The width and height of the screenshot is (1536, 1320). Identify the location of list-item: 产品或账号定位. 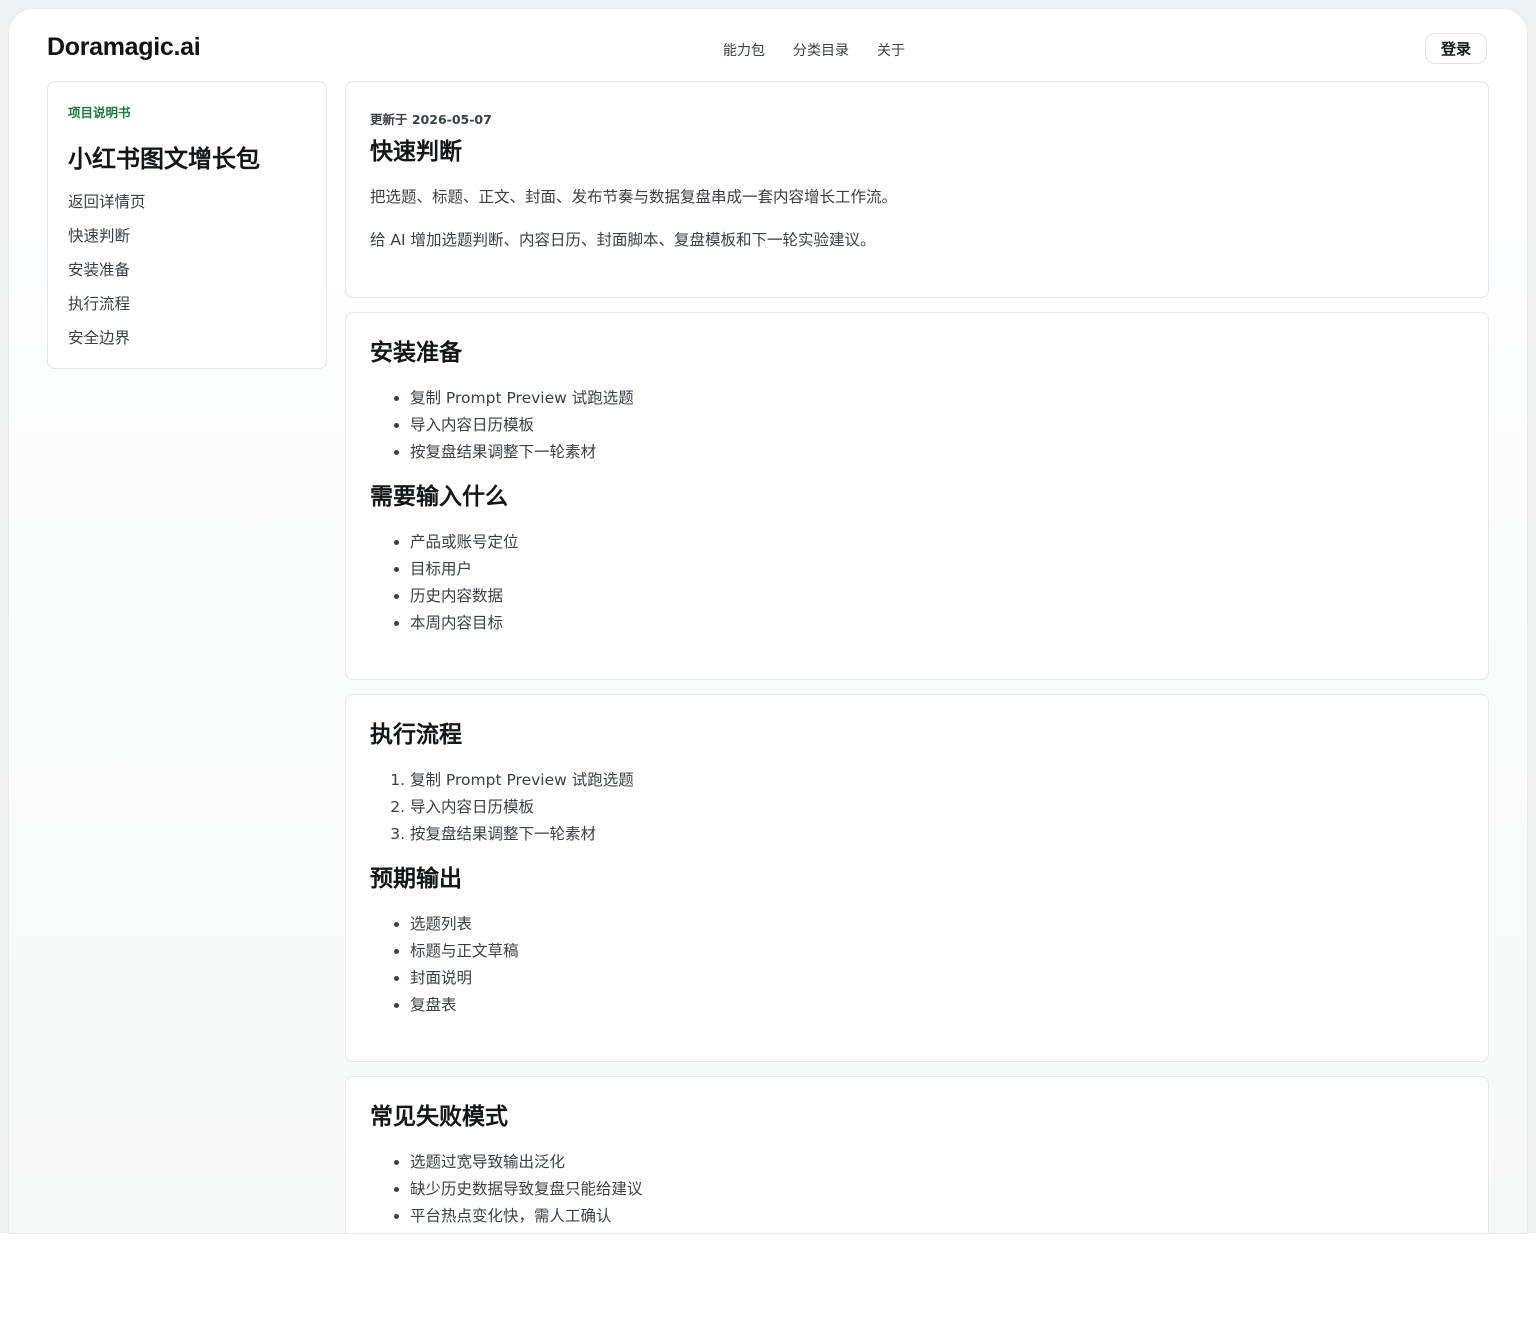
(937, 542).